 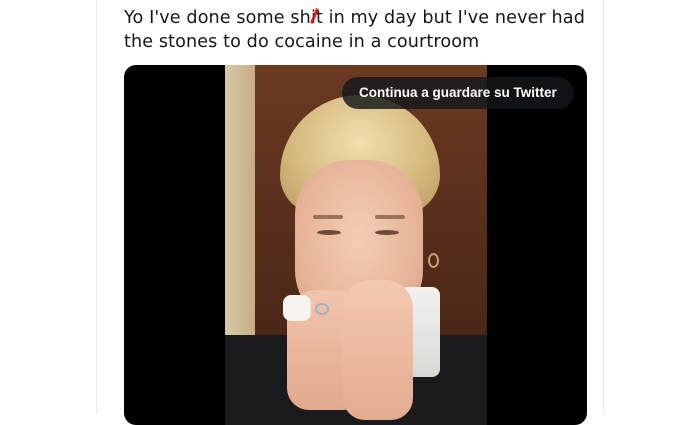 What do you see at coordinates (297, 308) in the screenshot?
I see `video-person-tissue` at bounding box center [297, 308].